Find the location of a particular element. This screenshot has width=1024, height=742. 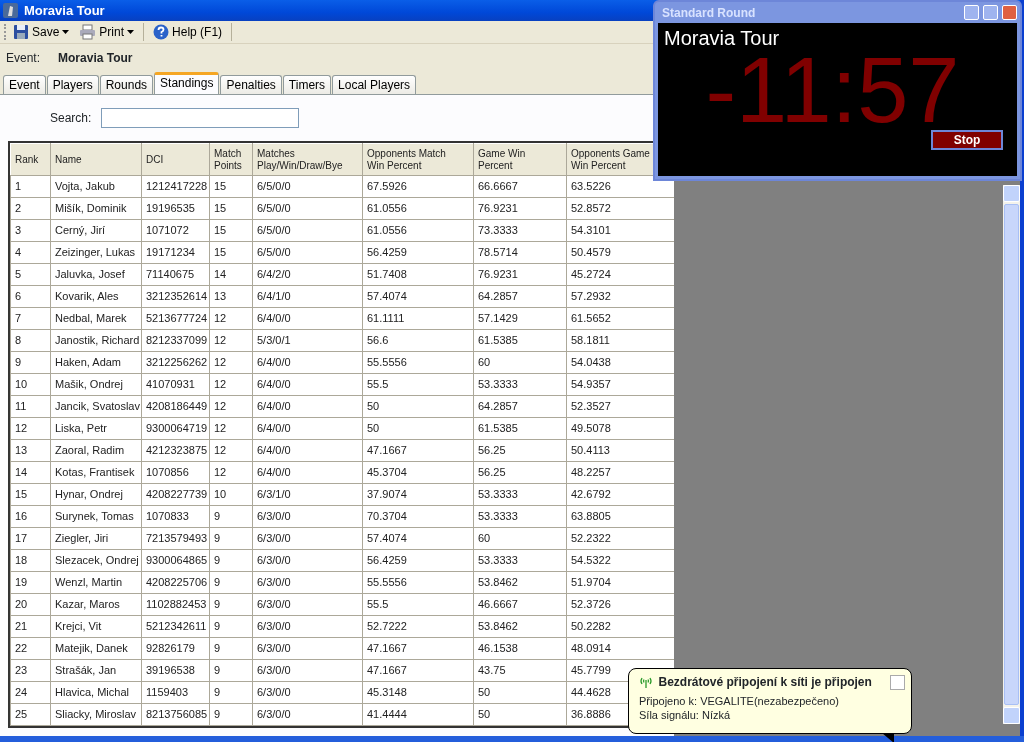

table-cell: 66.6667 is located at coordinates (520, 186).